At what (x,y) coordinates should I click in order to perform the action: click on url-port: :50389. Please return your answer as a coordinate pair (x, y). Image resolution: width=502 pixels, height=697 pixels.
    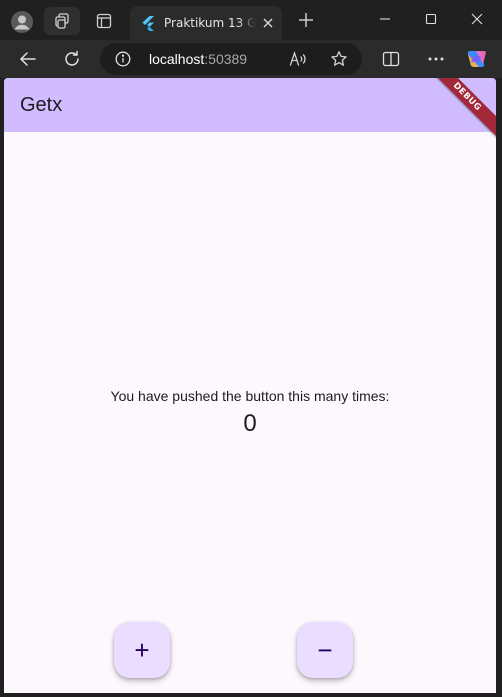
    Looking at the image, I should click on (226, 59).